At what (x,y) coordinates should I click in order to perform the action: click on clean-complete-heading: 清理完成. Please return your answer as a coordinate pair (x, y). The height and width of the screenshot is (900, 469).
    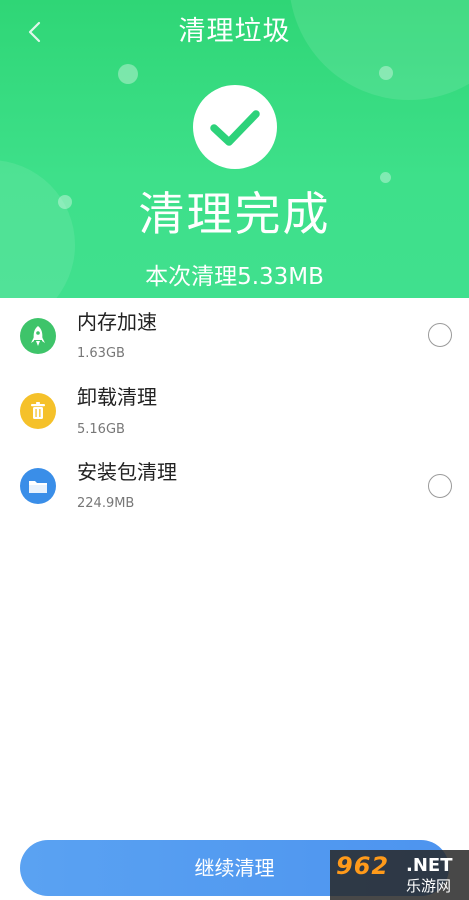
    Looking at the image, I should click on (234, 214).